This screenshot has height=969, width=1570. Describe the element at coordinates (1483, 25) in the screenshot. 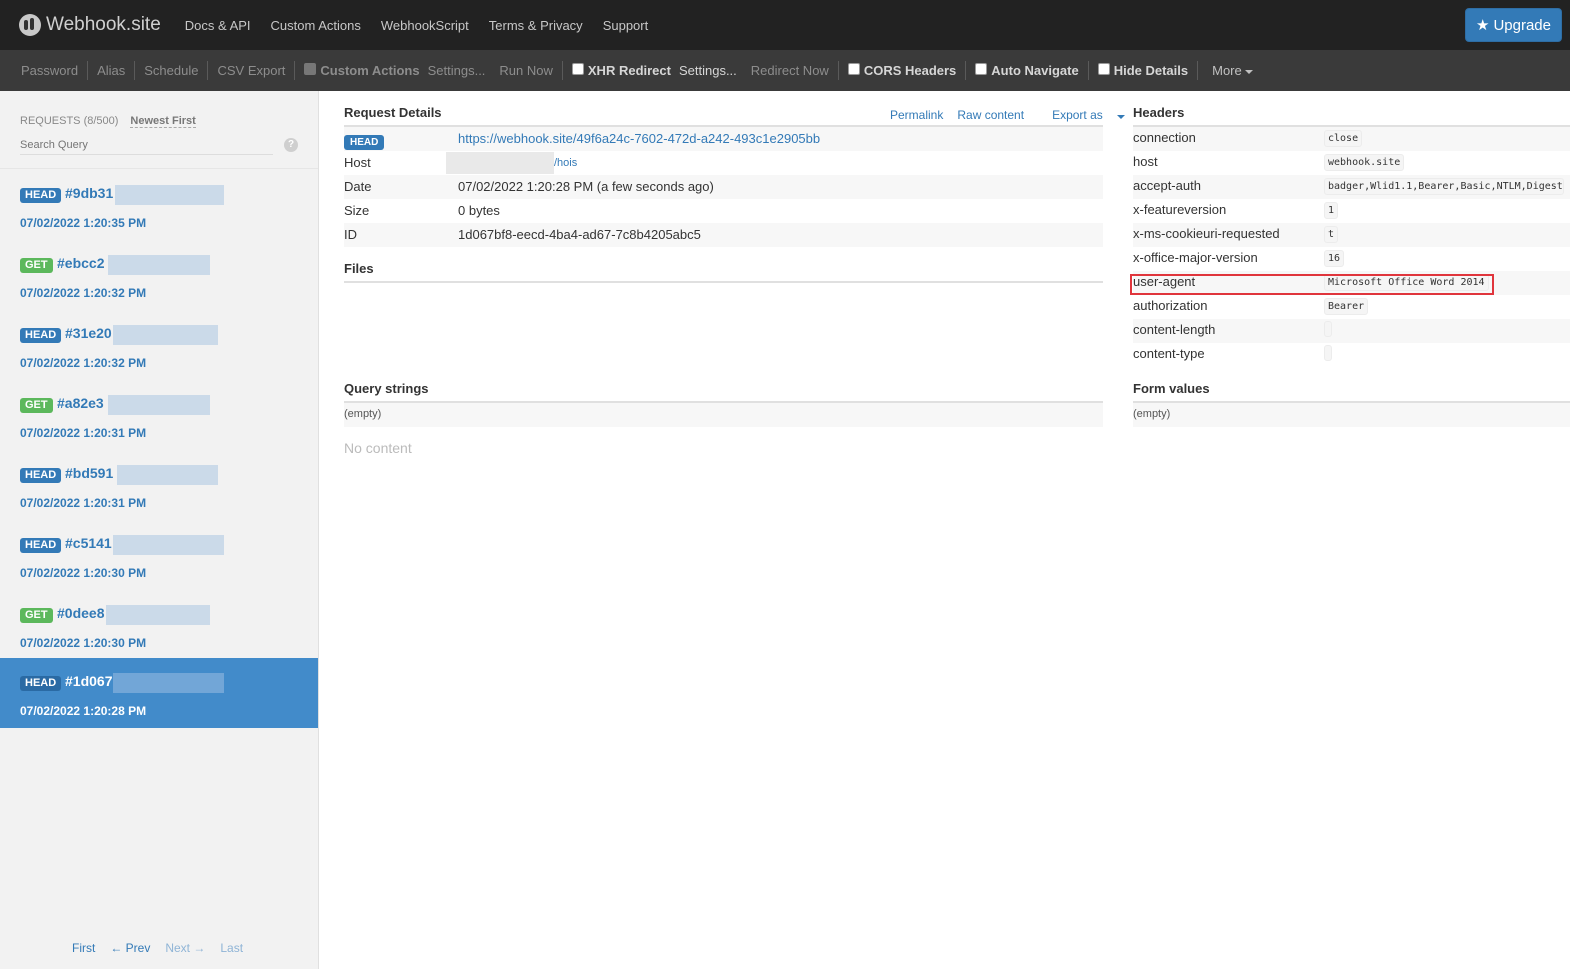

I see `star-icon: ★` at that location.